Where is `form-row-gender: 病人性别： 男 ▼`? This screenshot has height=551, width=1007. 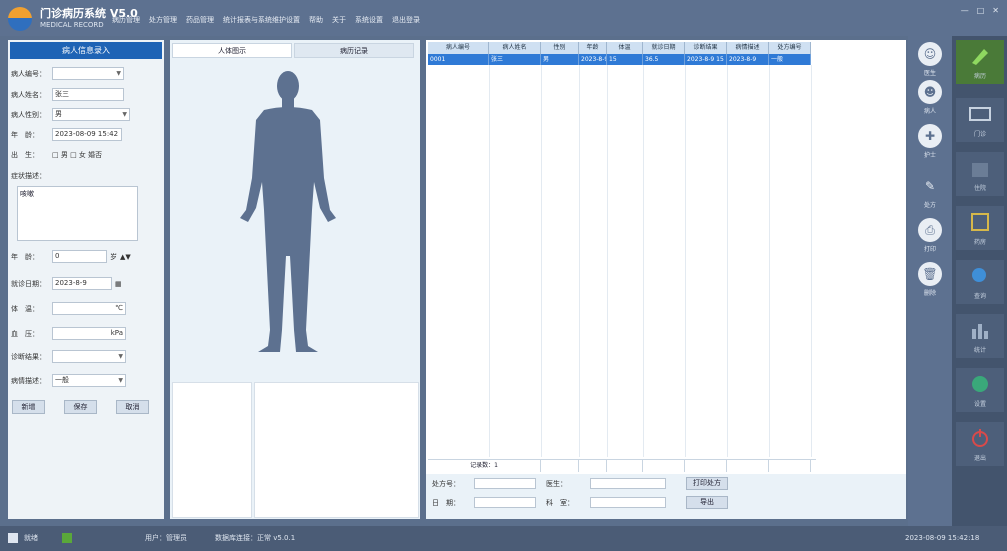
form-row-gender: 病人性别： 男 ▼ is located at coordinates (70, 114).